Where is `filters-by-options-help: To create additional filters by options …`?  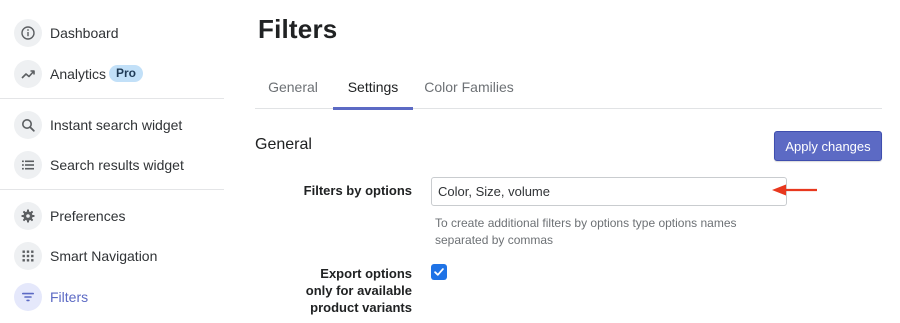 filters-by-options-help: To create additional filters by options … is located at coordinates (586, 231).